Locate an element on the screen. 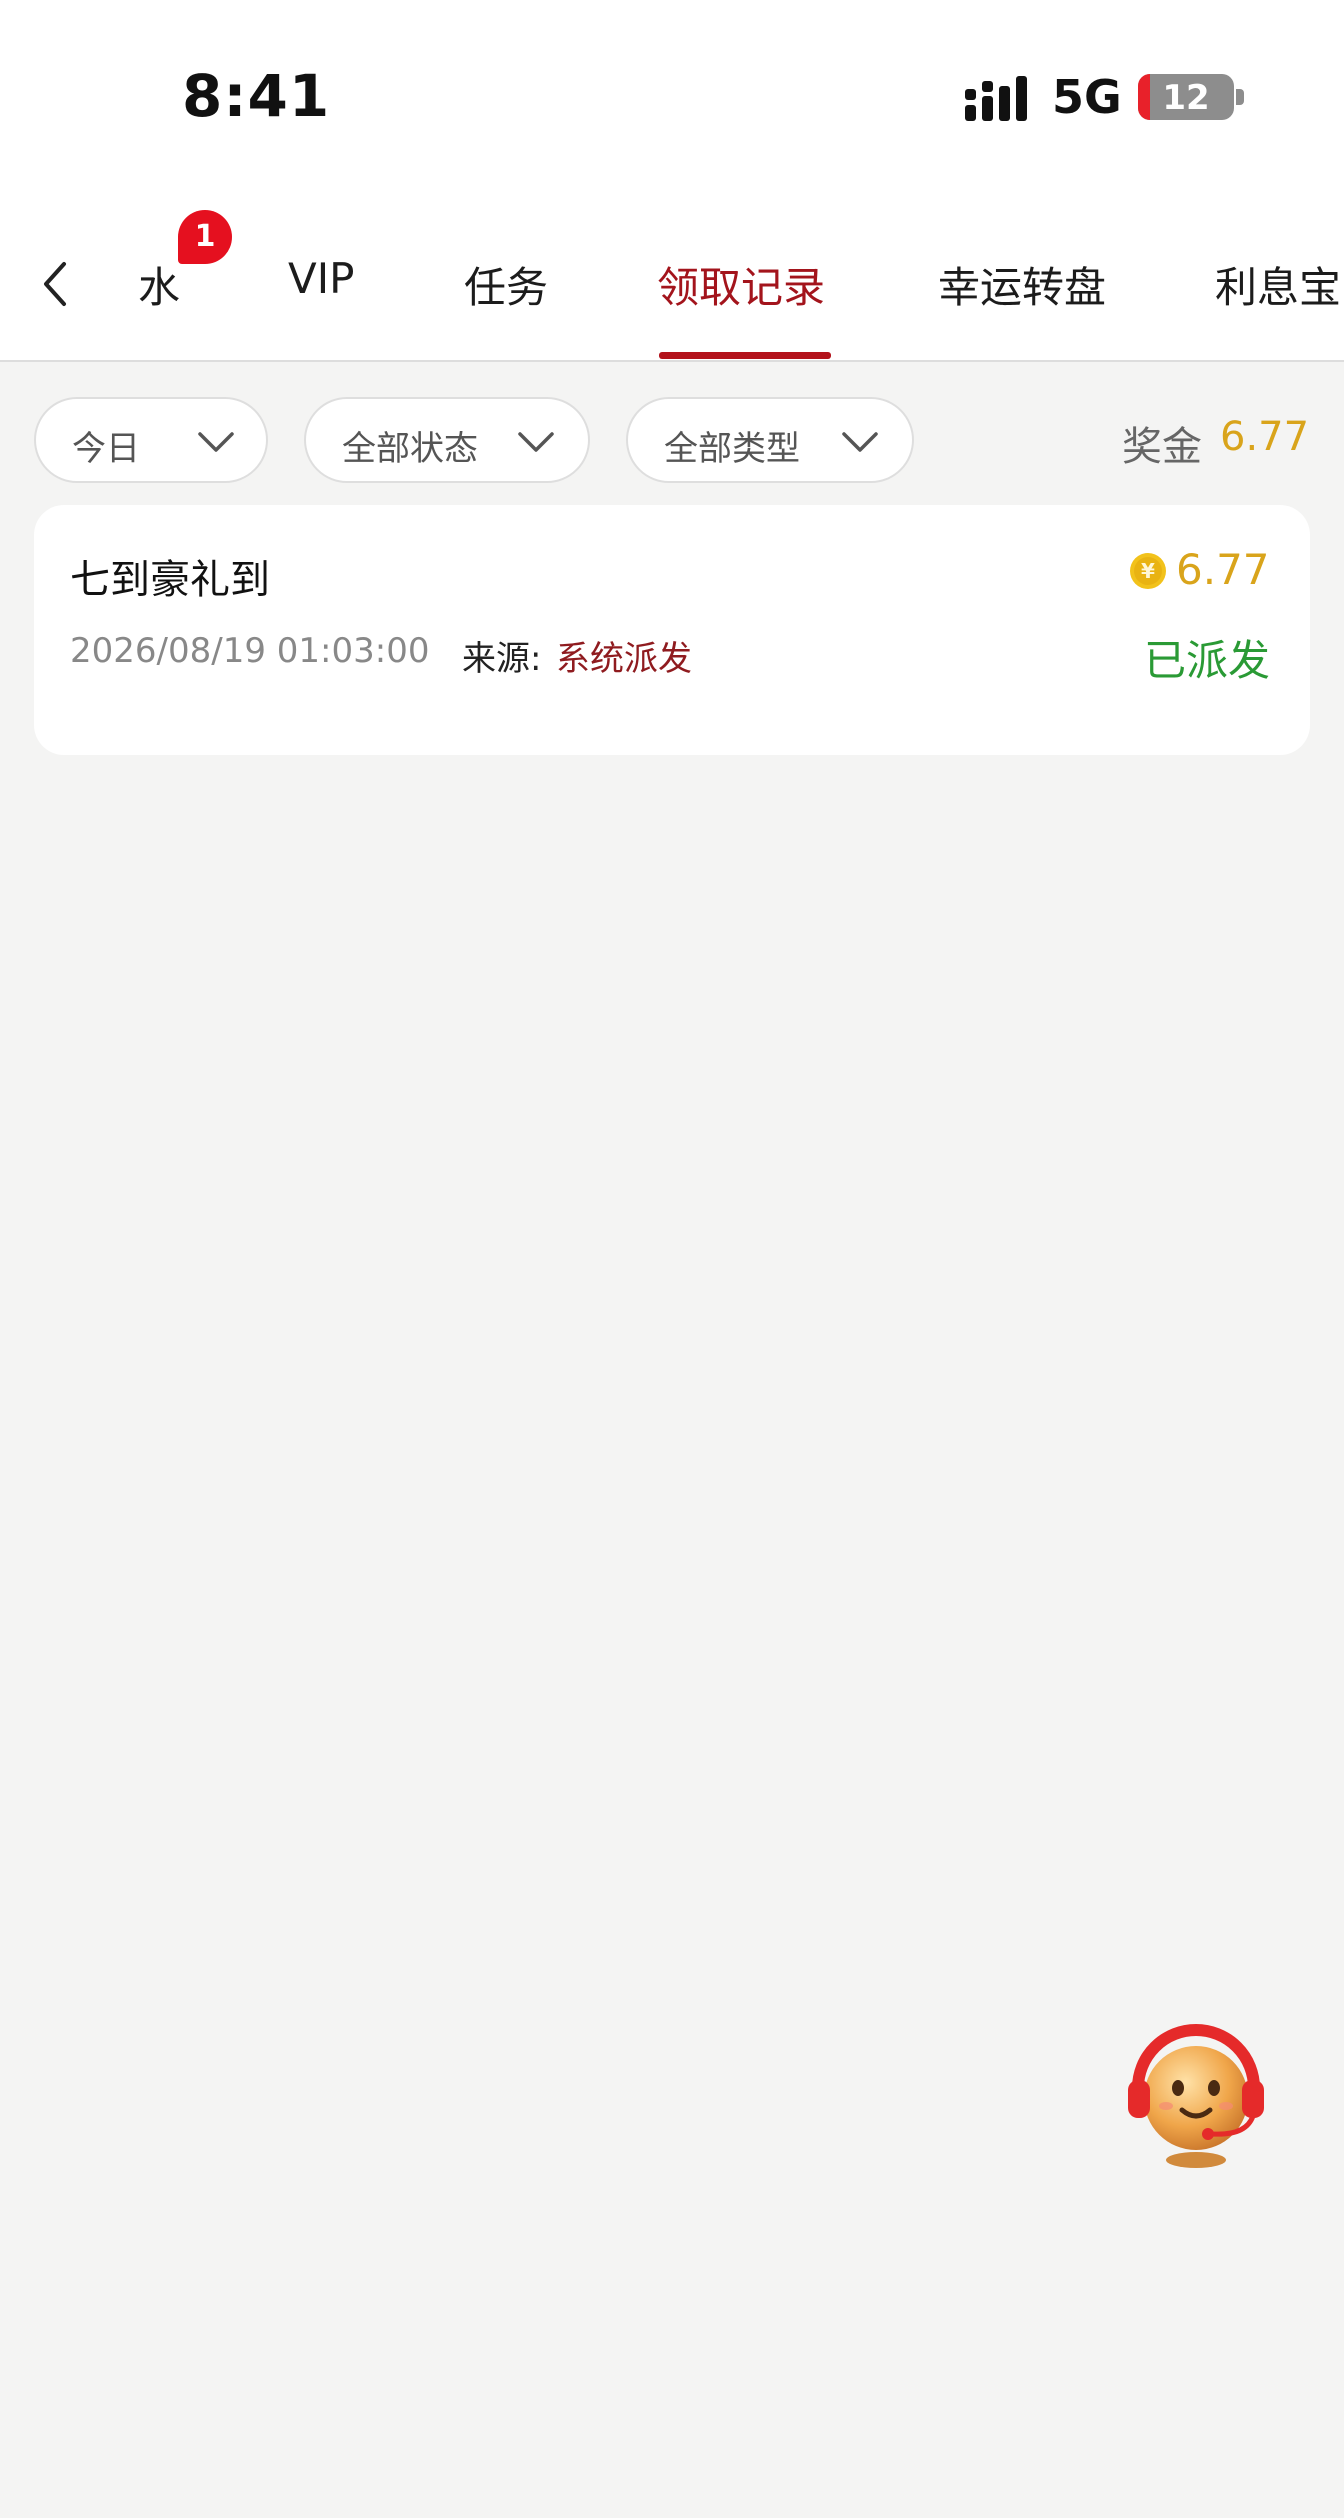  record-title: 七到豪礼到 is located at coordinates (170, 580).